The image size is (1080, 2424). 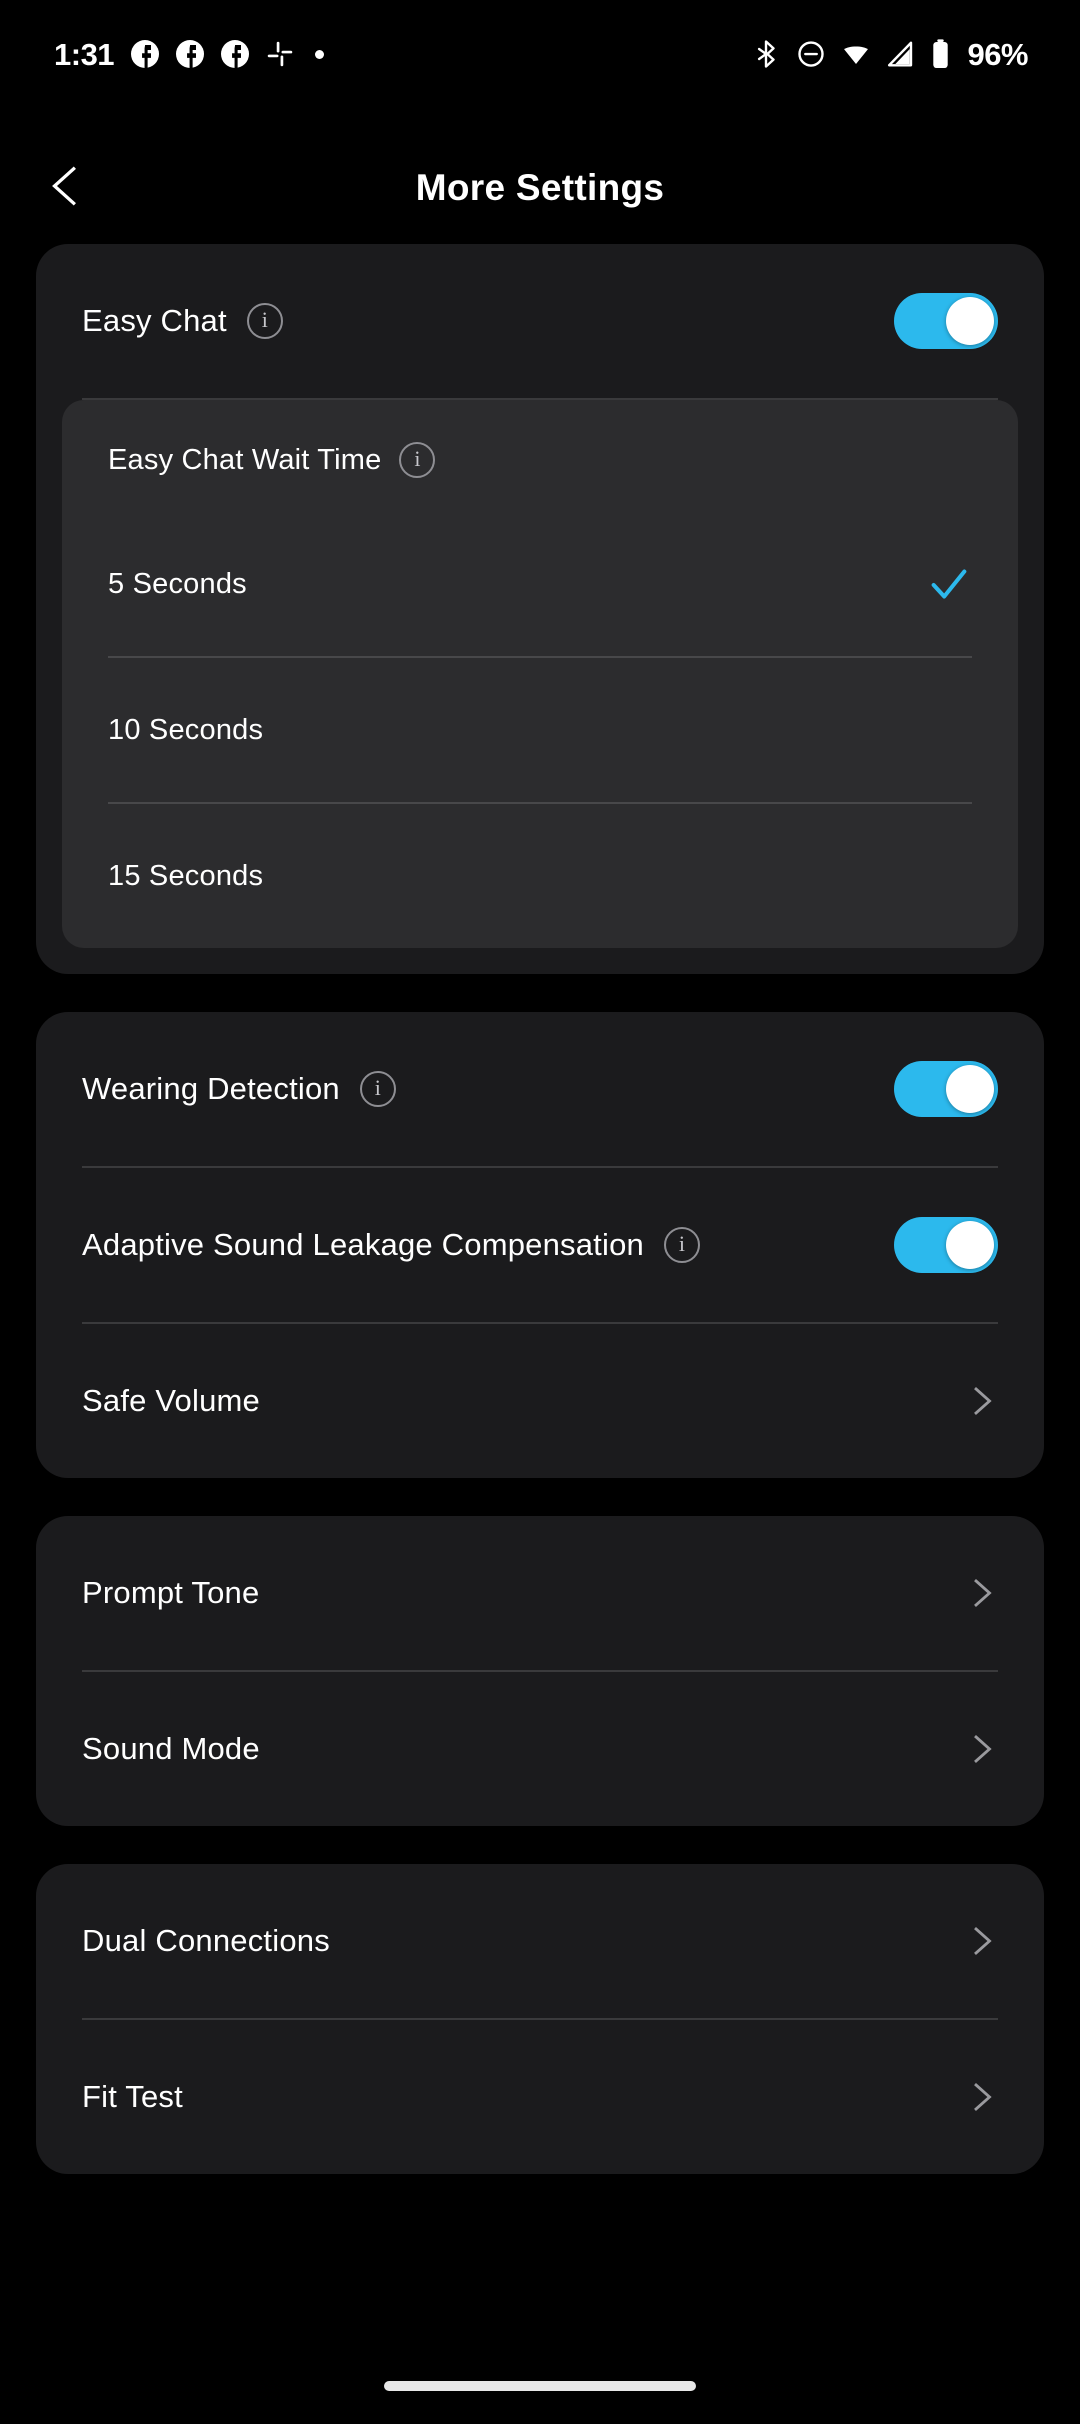 I want to click on back-button, so click(x=66, y=188).